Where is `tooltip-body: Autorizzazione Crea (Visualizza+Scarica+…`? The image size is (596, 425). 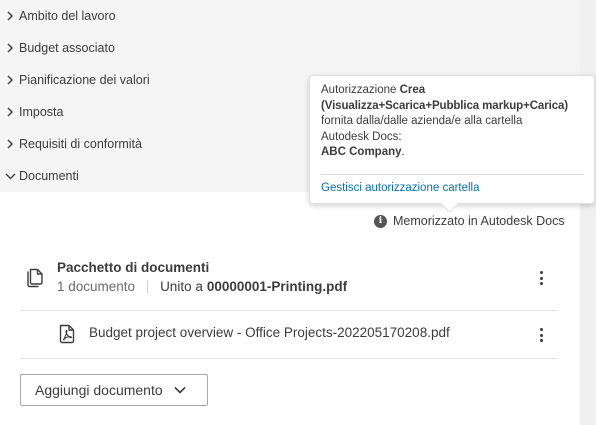 tooltip-body: Autorizzazione Crea (Visualizza+Scarica+… is located at coordinates (455, 122).